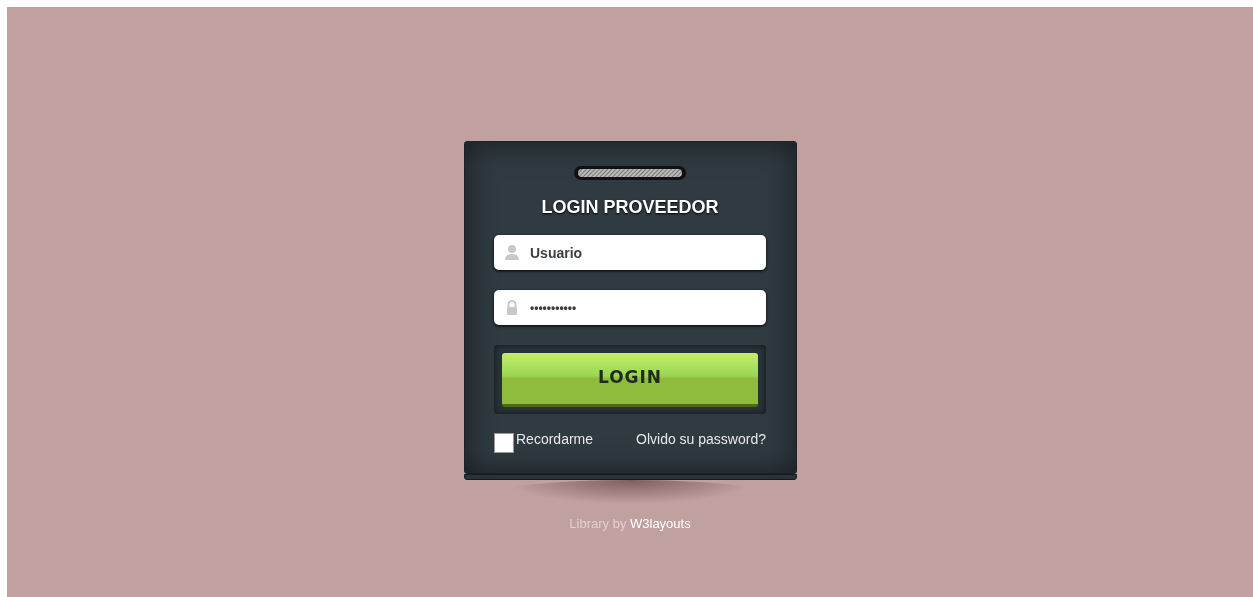 This screenshot has height=597, width=1253. What do you see at coordinates (504, 443) in the screenshot?
I see `checkbox` at bounding box center [504, 443].